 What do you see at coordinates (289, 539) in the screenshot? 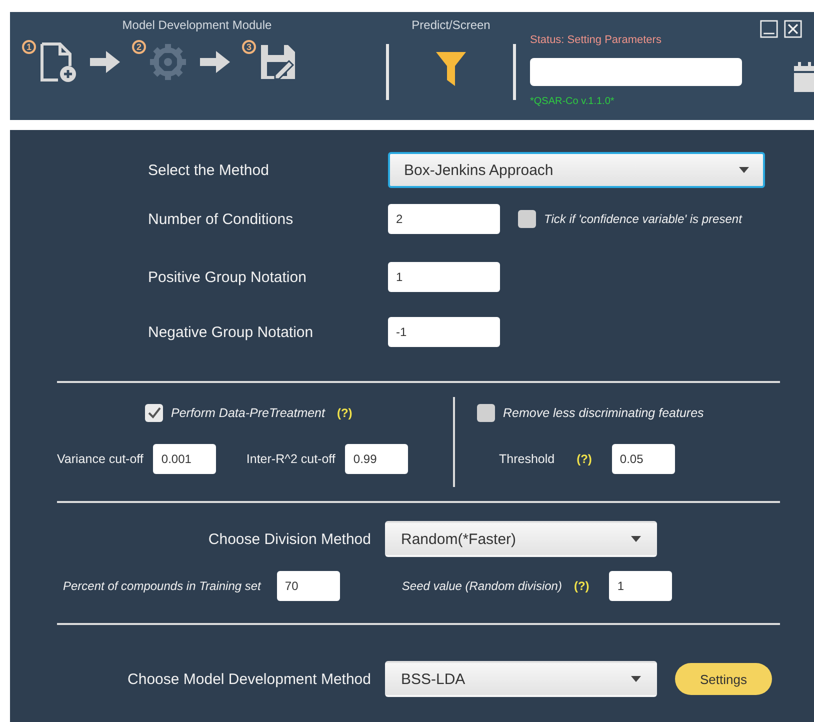
I see `field-label: Choose Division Method` at bounding box center [289, 539].